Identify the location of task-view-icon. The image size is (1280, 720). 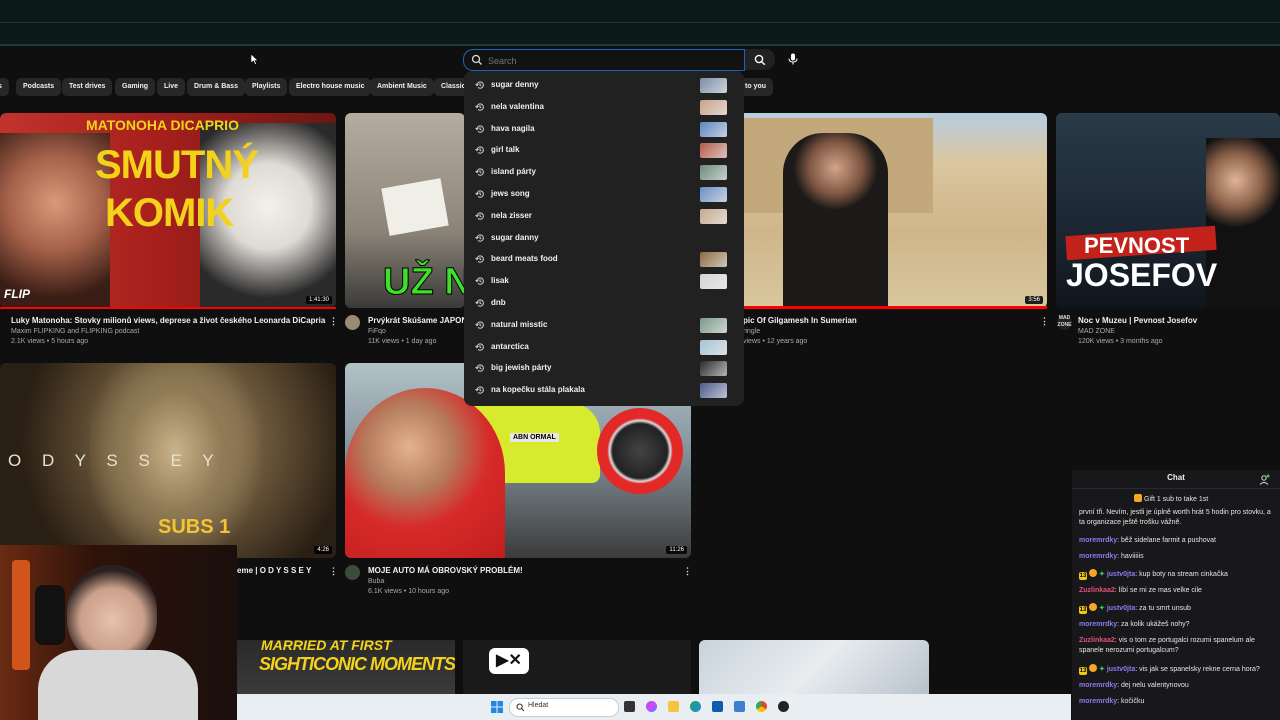
(629, 706).